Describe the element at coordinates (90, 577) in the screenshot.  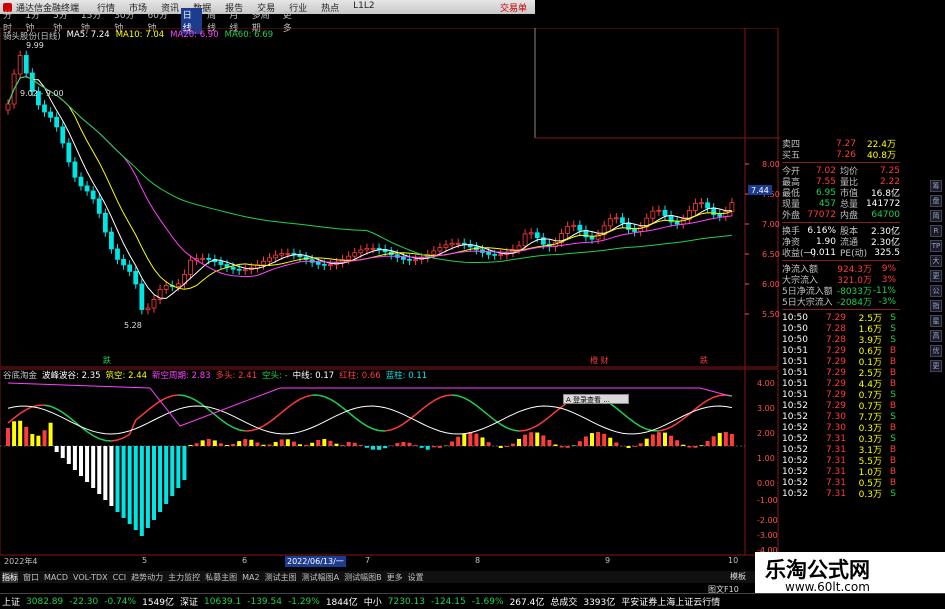
I see `indicator-tab: VOL-TDX` at that location.